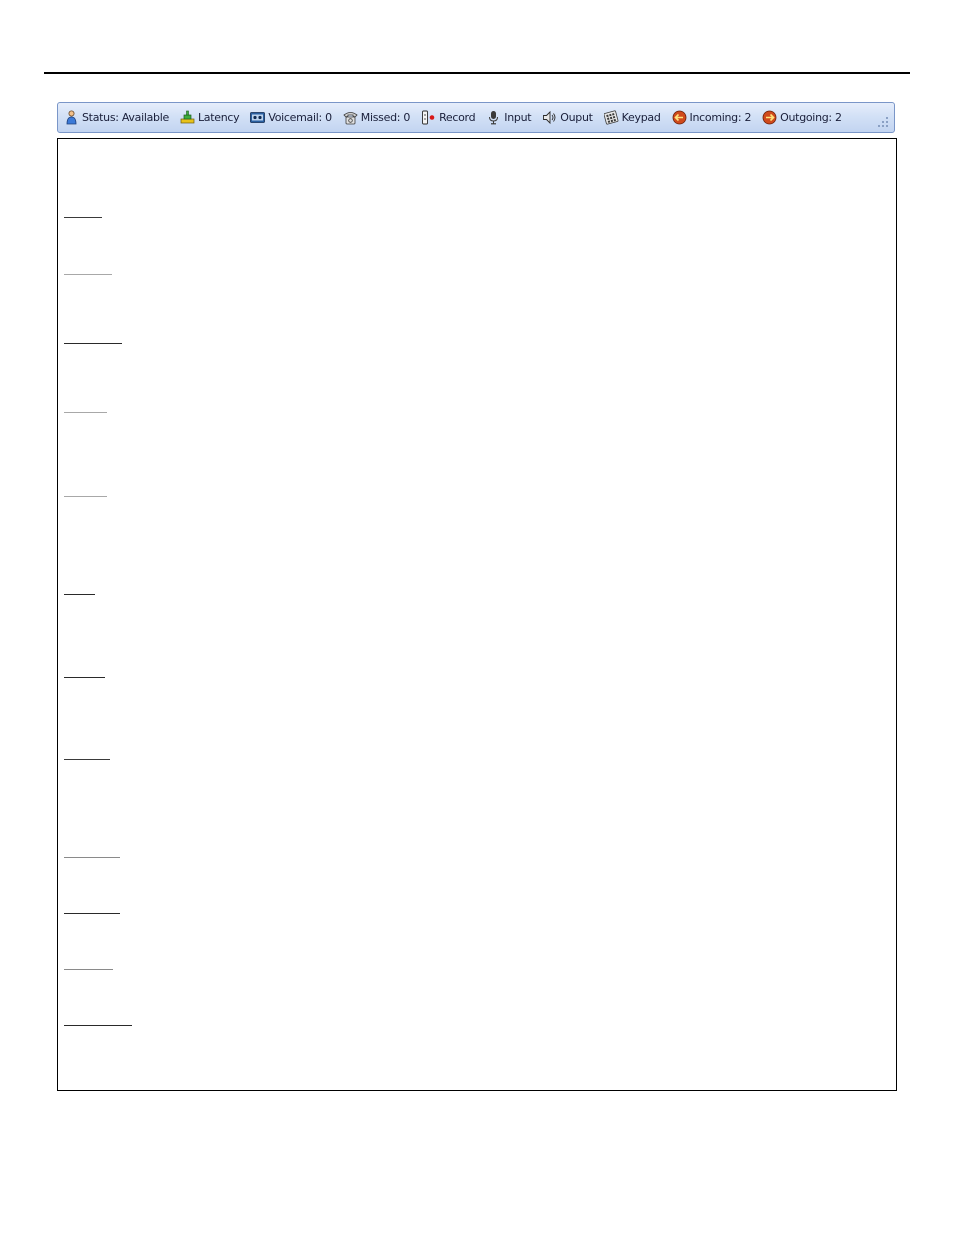 This screenshot has height=1235, width=954. I want to click on outgoing-label: Outgoing: 2, so click(811, 117).